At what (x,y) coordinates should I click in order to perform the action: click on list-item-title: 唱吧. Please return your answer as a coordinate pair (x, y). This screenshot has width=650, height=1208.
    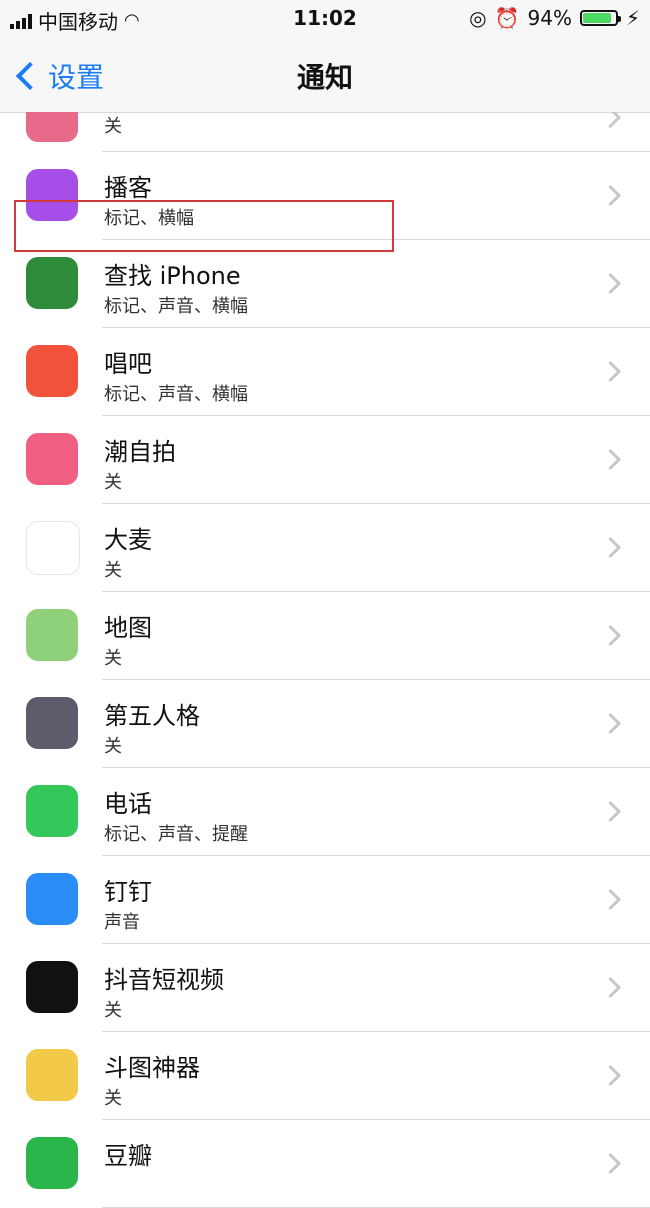
    Looking at the image, I should click on (128, 364).